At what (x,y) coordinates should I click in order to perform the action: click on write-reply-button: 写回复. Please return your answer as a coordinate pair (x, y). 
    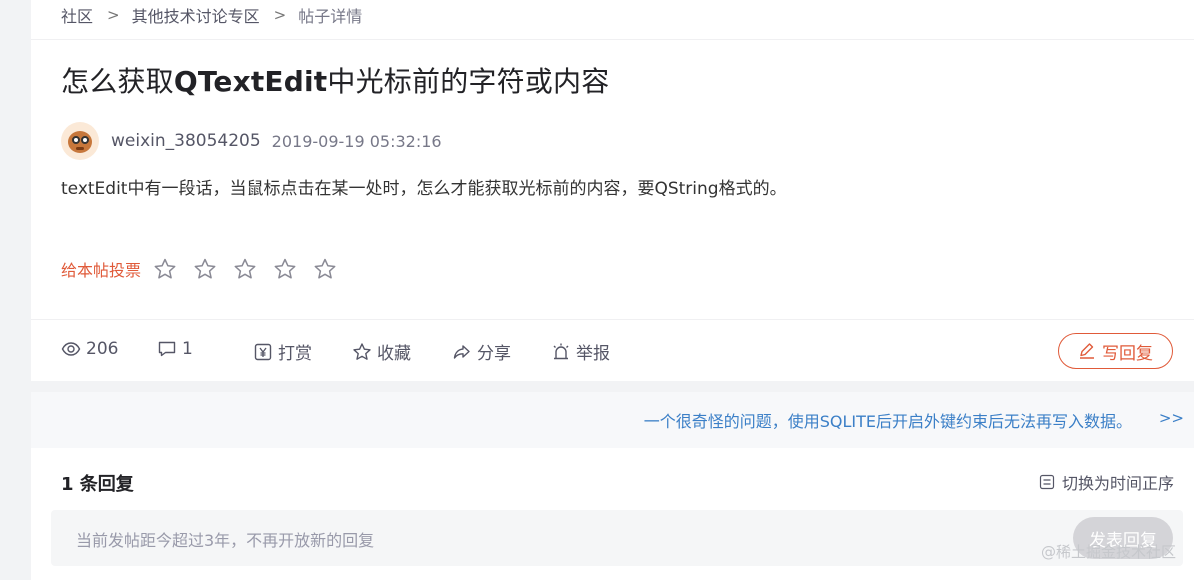
    Looking at the image, I should click on (1115, 351).